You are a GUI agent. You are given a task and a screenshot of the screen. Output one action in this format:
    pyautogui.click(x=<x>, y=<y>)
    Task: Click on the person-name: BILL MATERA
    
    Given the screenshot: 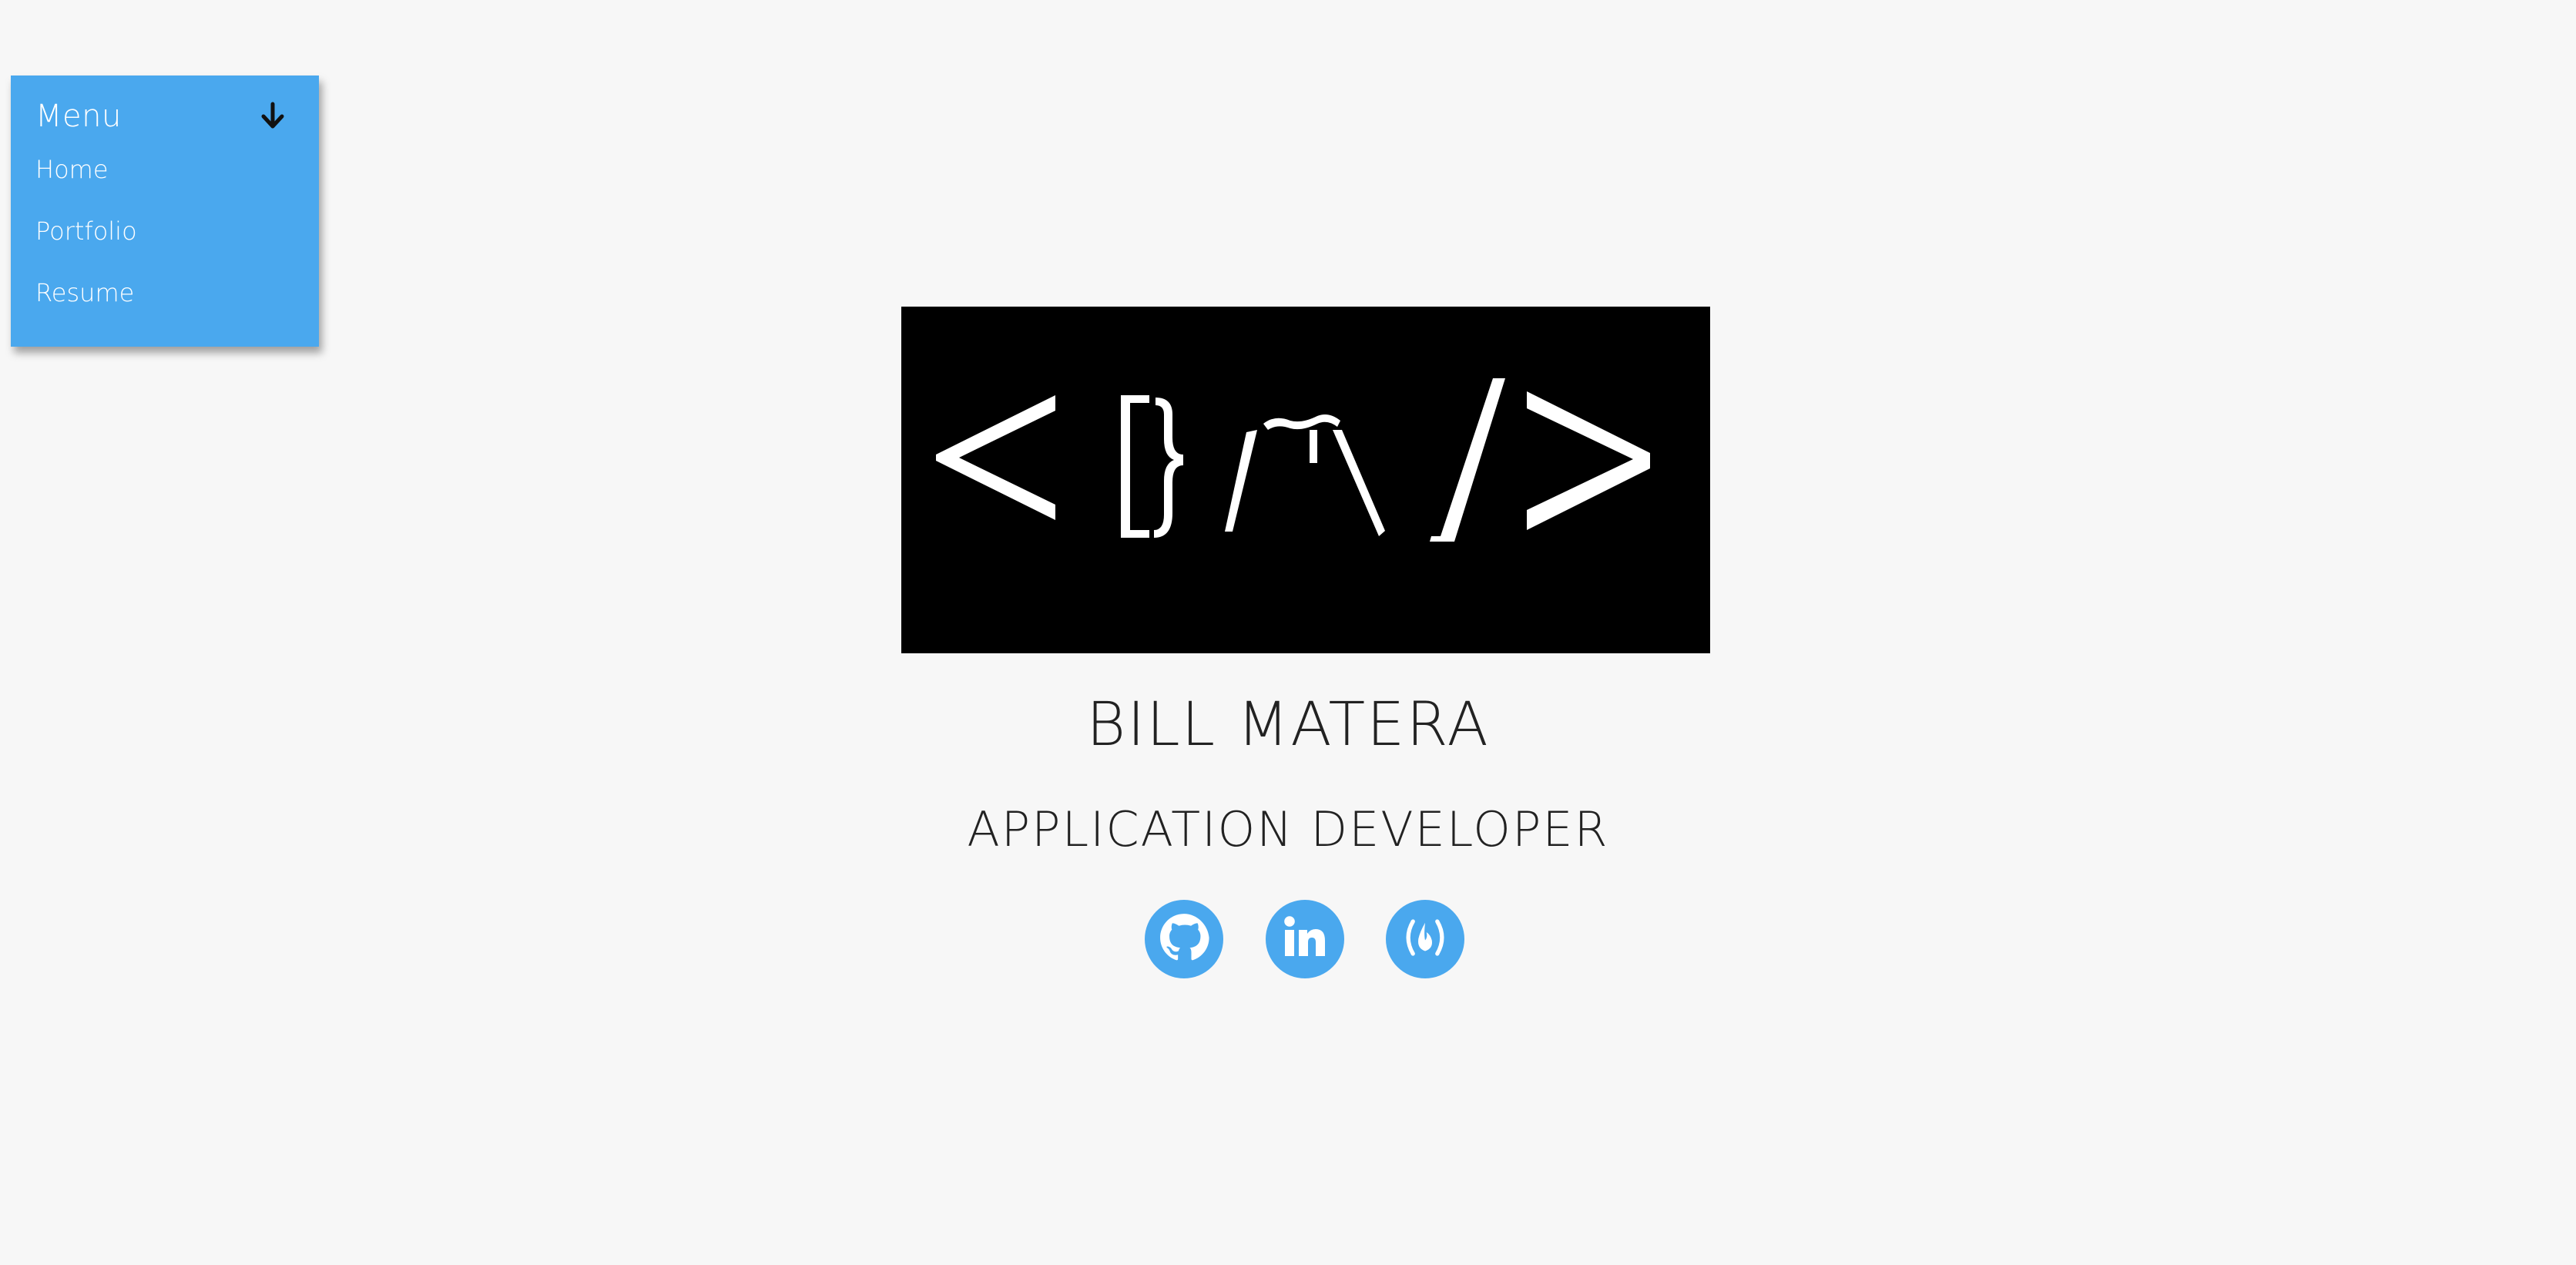 What is the action you would take?
    pyautogui.click(x=1288, y=725)
    